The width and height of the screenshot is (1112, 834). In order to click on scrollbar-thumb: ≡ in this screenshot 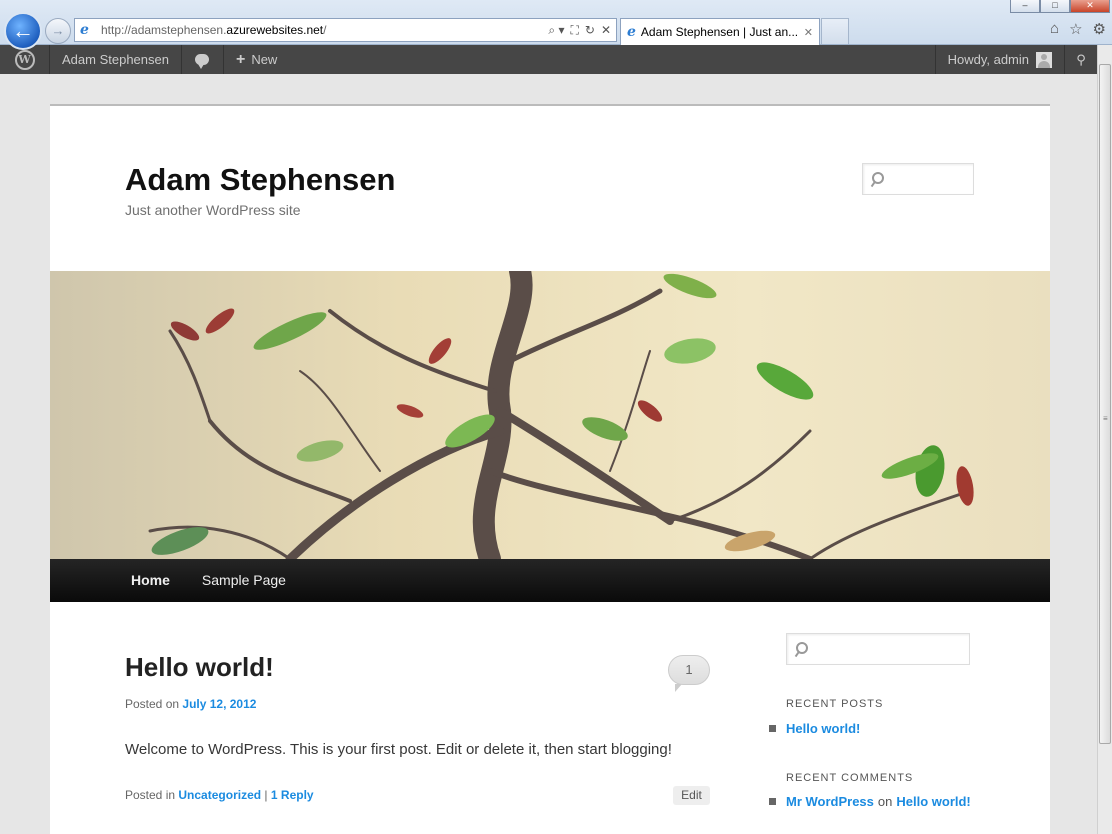, I will do `click(1105, 404)`.